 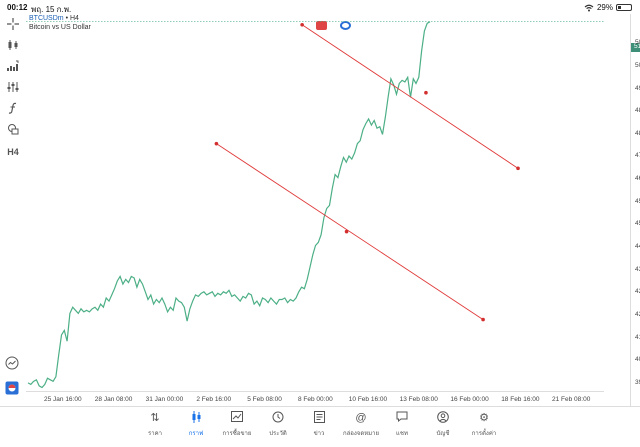 What do you see at coordinates (402, 434) in the screenshot?
I see `nav-label: แชท` at bounding box center [402, 434].